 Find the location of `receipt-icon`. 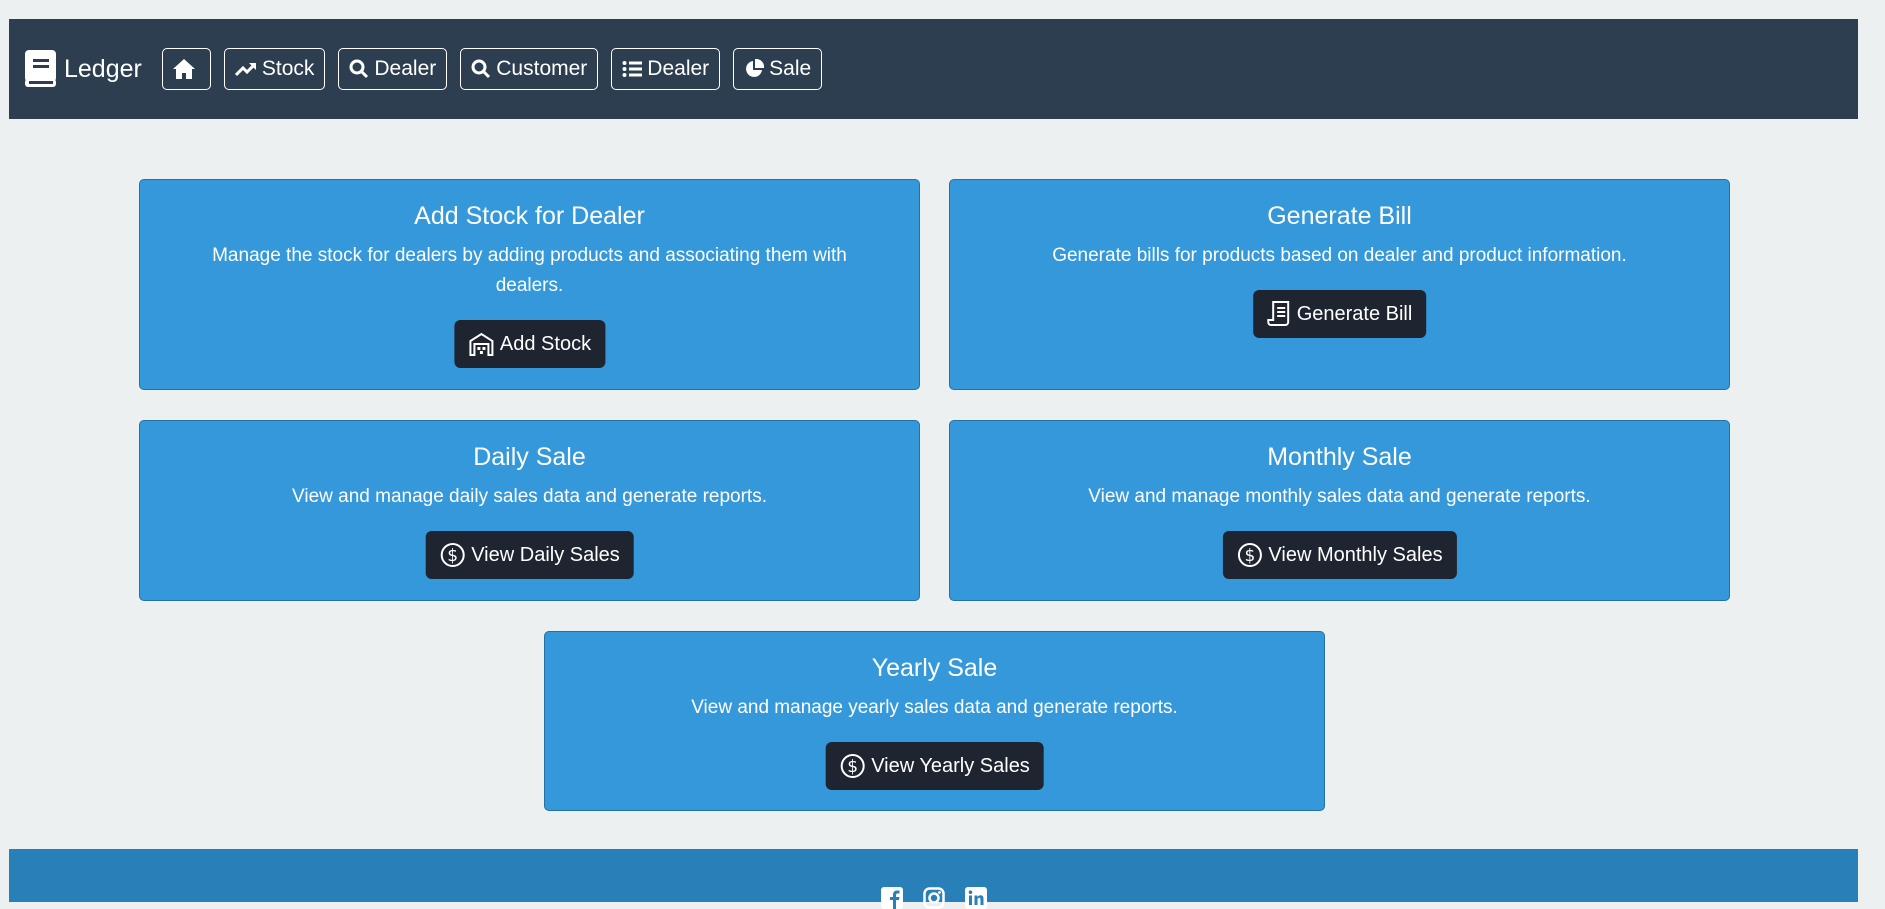

receipt-icon is located at coordinates (1277, 313).